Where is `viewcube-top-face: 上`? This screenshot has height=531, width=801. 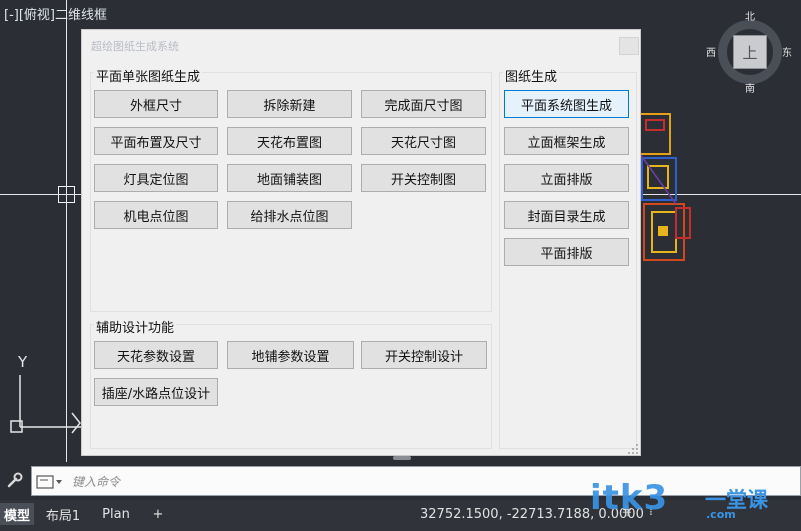 viewcube-top-face: 上 is located at coordinates (750, 52).